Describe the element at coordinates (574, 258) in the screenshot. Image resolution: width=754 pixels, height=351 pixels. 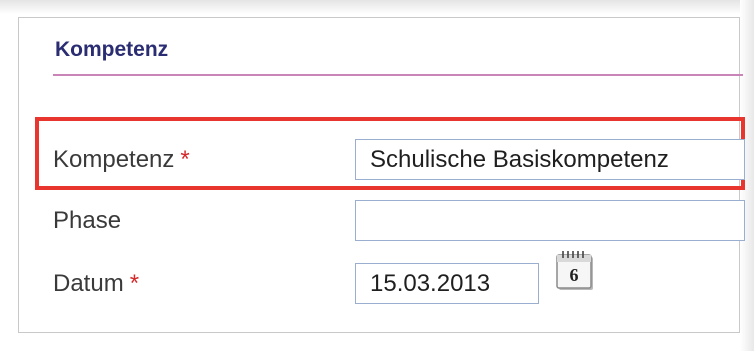
I see `calendar-header` at that location.